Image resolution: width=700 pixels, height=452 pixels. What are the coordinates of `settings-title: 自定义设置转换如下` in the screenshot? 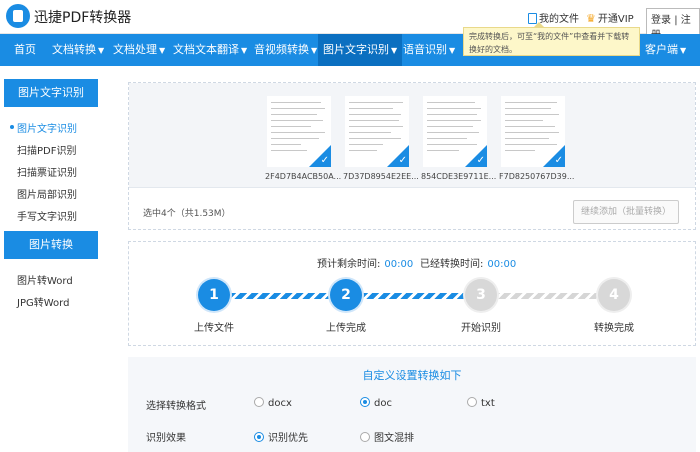 It's located at (412, 375).